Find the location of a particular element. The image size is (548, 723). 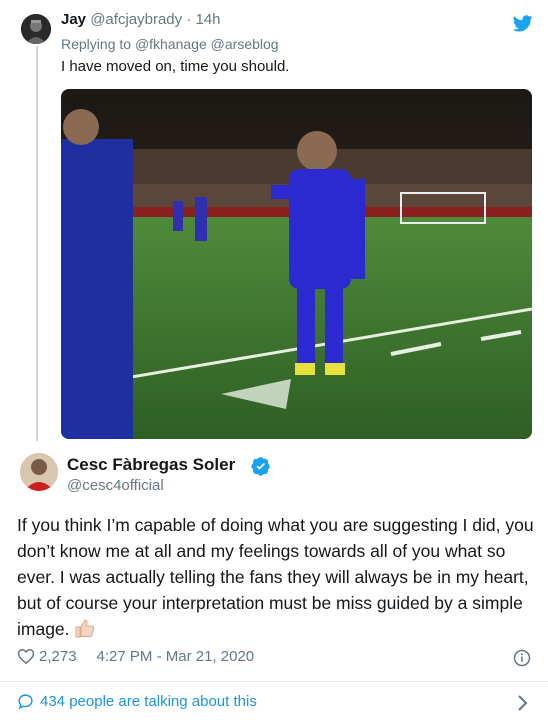

replying-to-line: Replying to @fkhanage @arseblog is located at coordinates (170, 44).